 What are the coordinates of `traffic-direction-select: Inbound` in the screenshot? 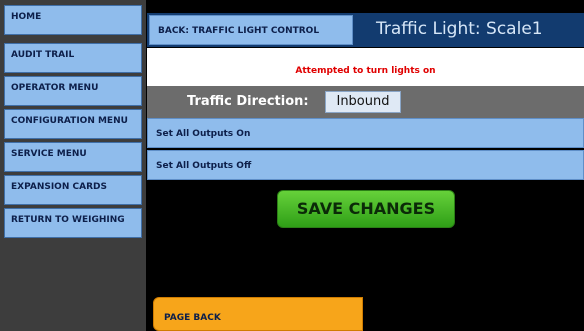 It's located at (363, 102).